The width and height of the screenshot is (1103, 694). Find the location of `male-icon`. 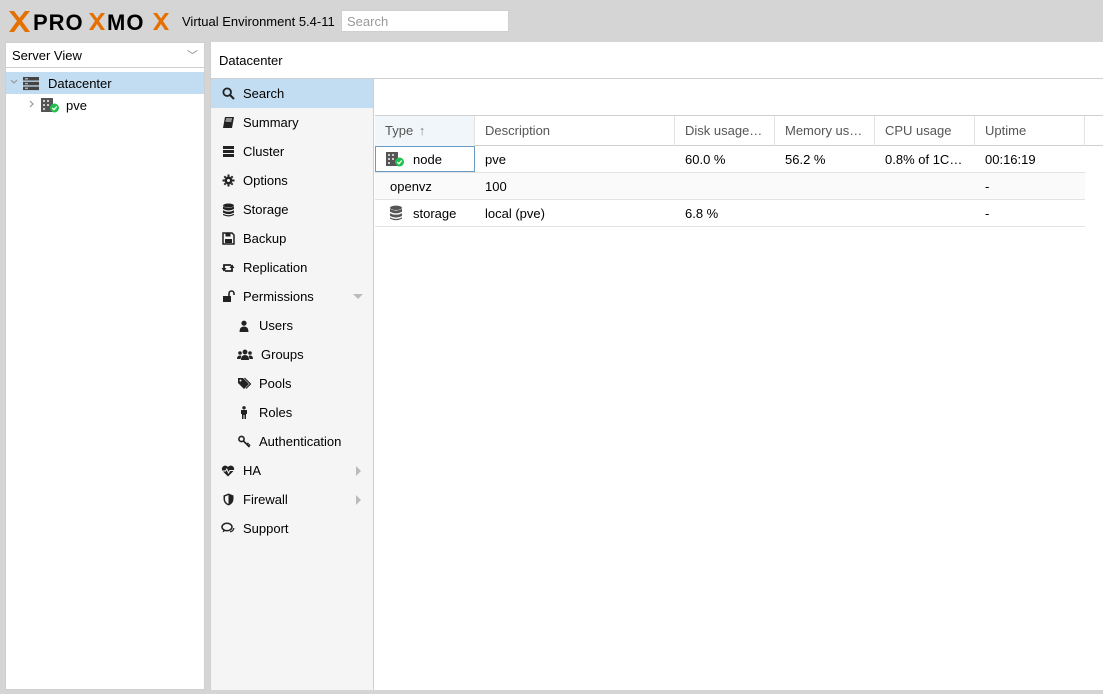

male-icon is located at coordinates (244, 413).